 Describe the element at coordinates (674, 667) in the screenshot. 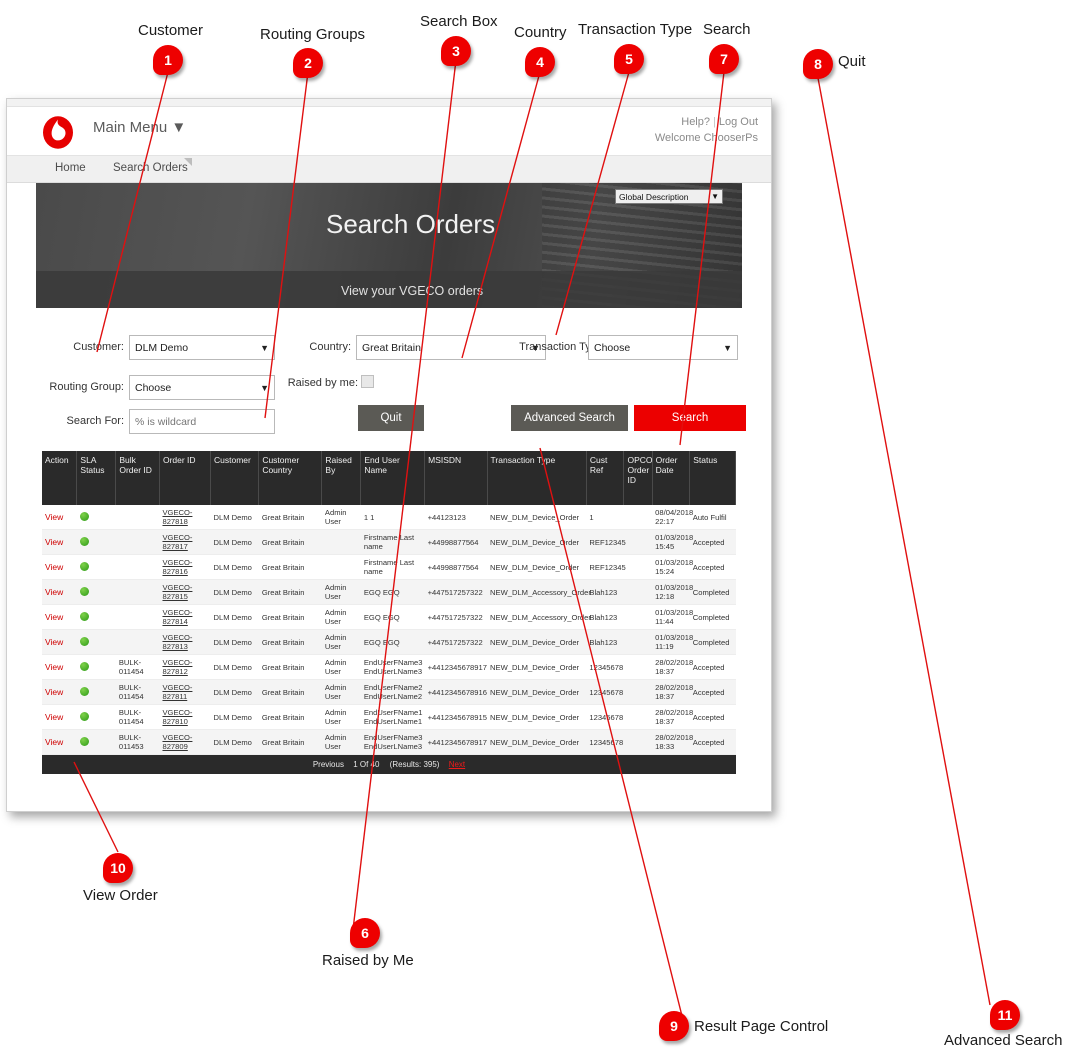

I see `order-date-cell-text: 28/02/2018 18:37` at that location.